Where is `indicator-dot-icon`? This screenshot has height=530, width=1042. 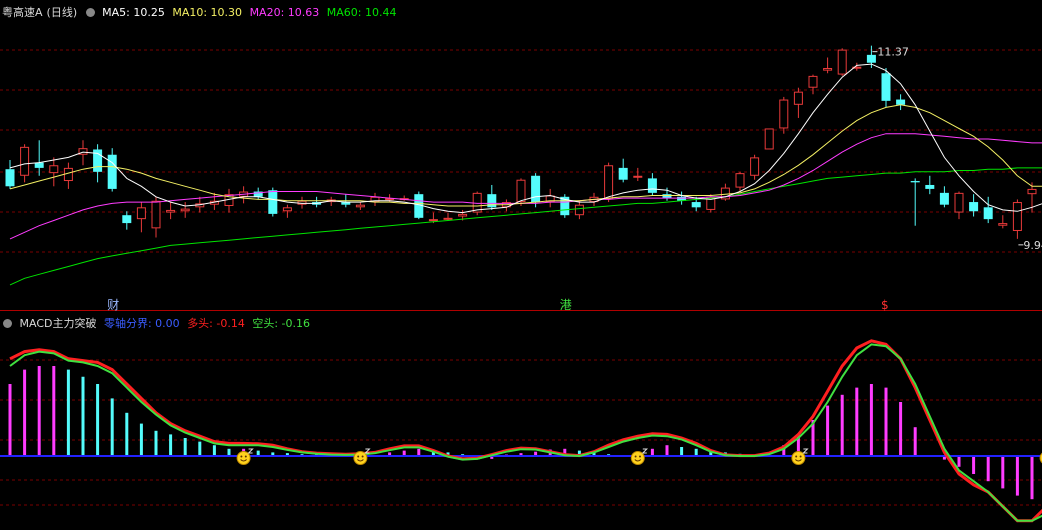
indicator-dot-icon is located at coordinates (7, 323).